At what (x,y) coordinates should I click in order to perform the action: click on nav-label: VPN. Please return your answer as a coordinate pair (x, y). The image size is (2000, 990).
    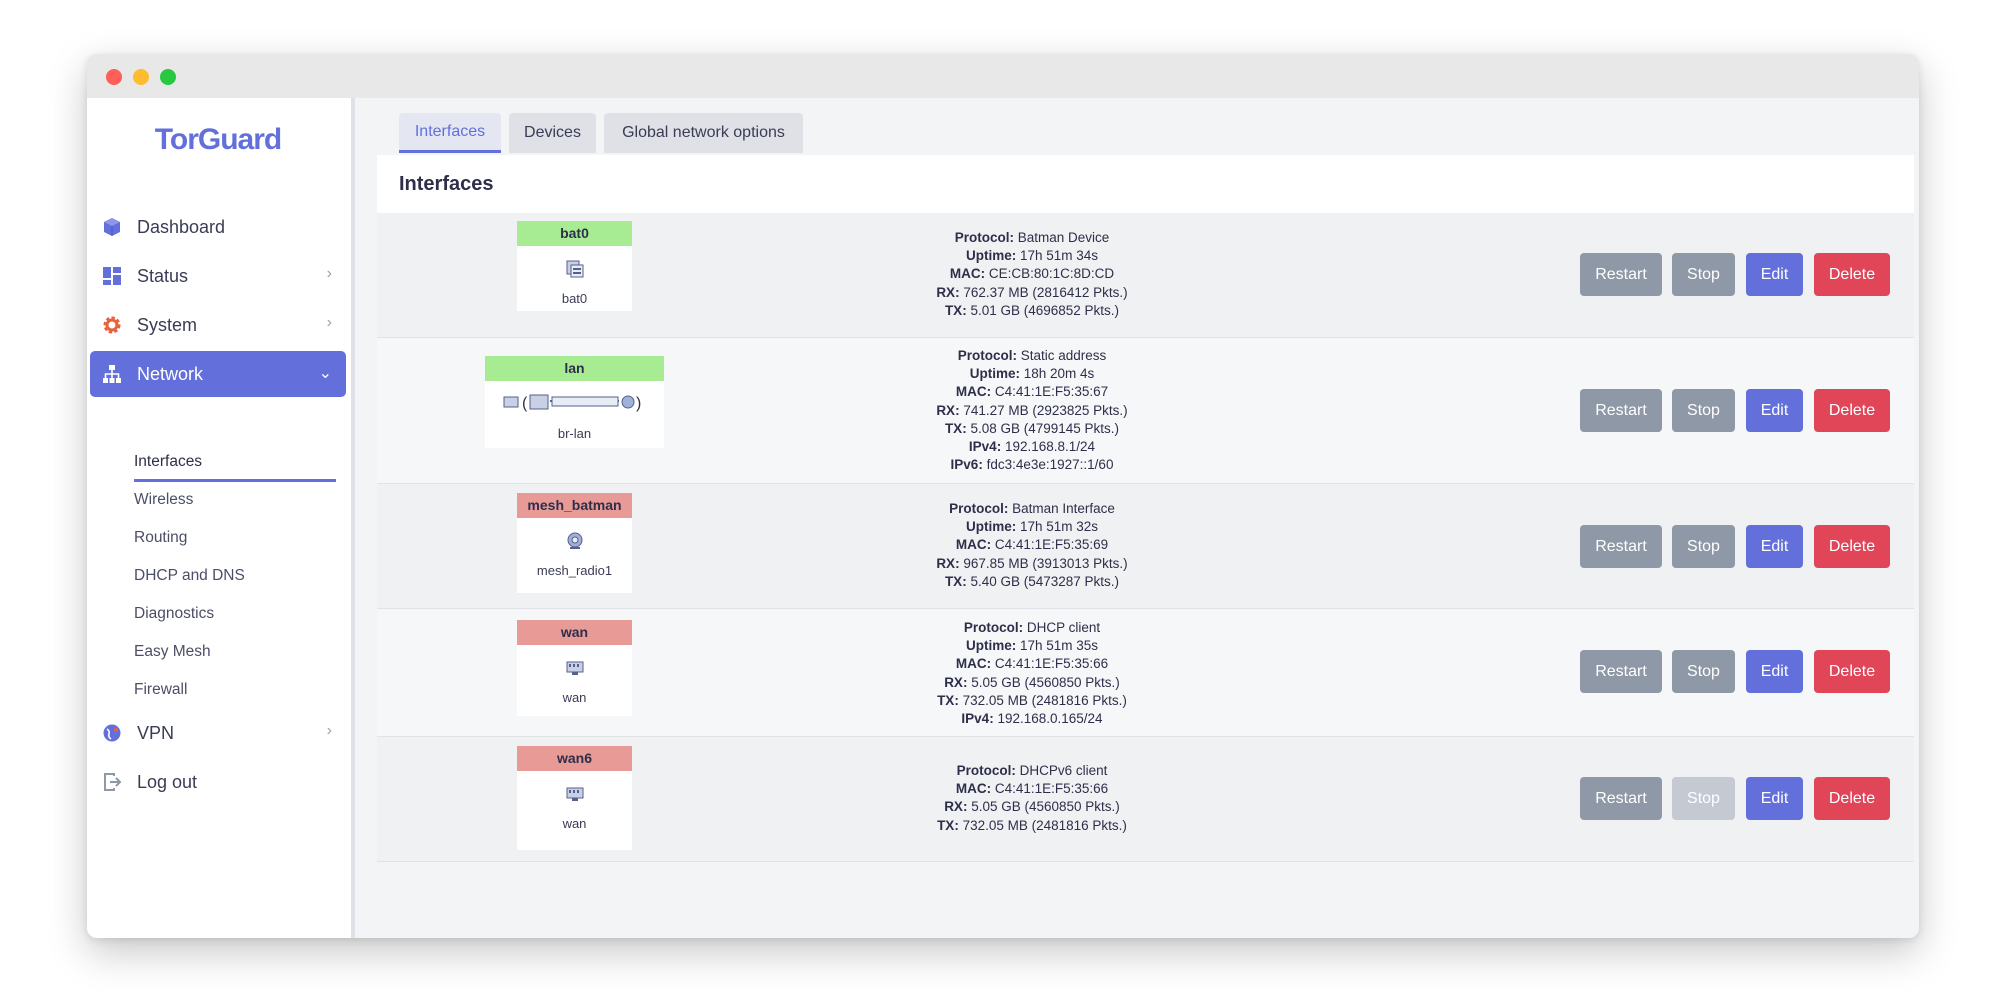
    Looking at the image, I should click on (156, 732).